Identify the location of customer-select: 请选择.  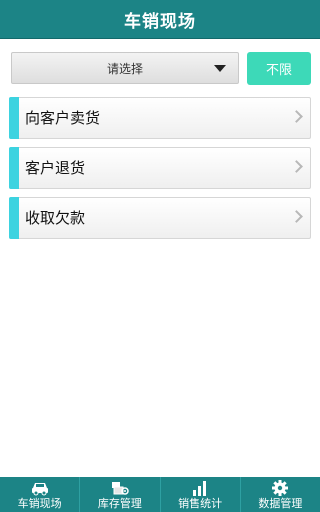
(125, 68).